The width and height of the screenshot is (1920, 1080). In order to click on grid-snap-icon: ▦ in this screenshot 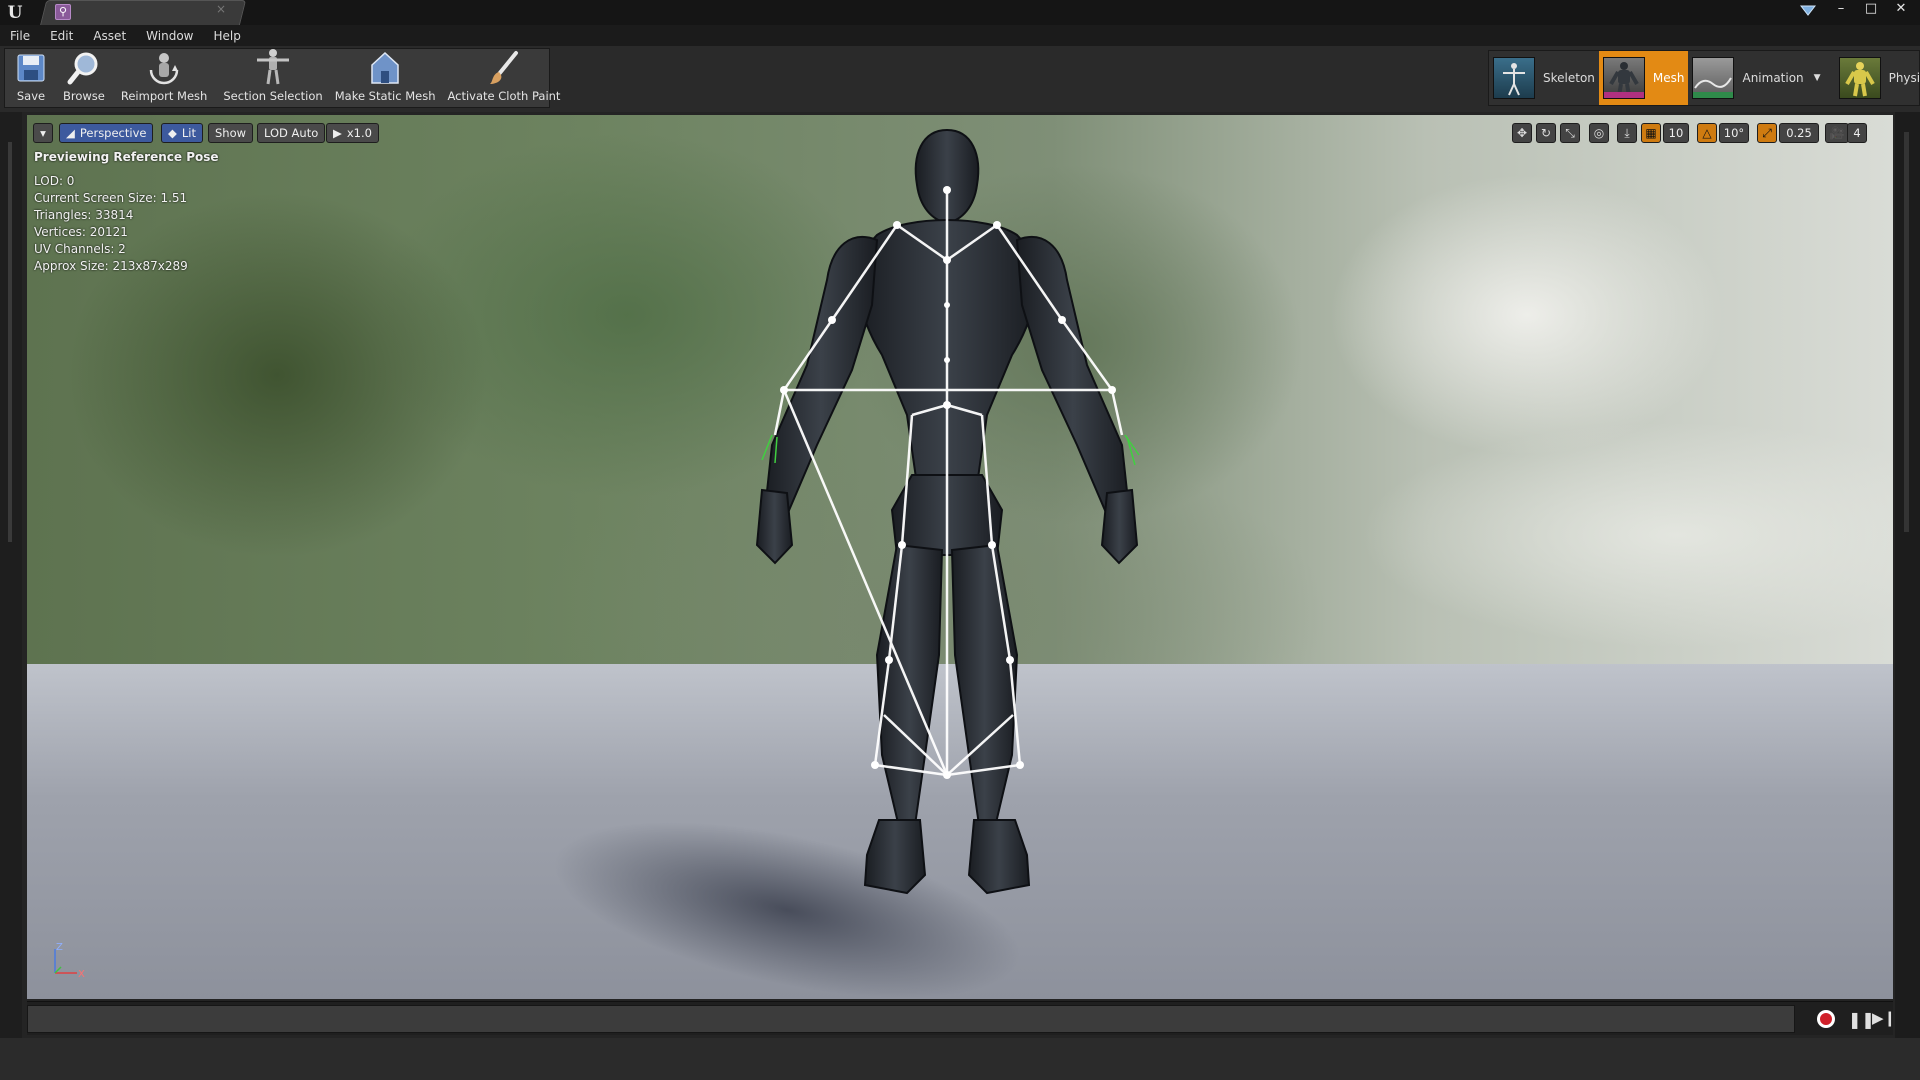, I will do `click(1651, 133)`.